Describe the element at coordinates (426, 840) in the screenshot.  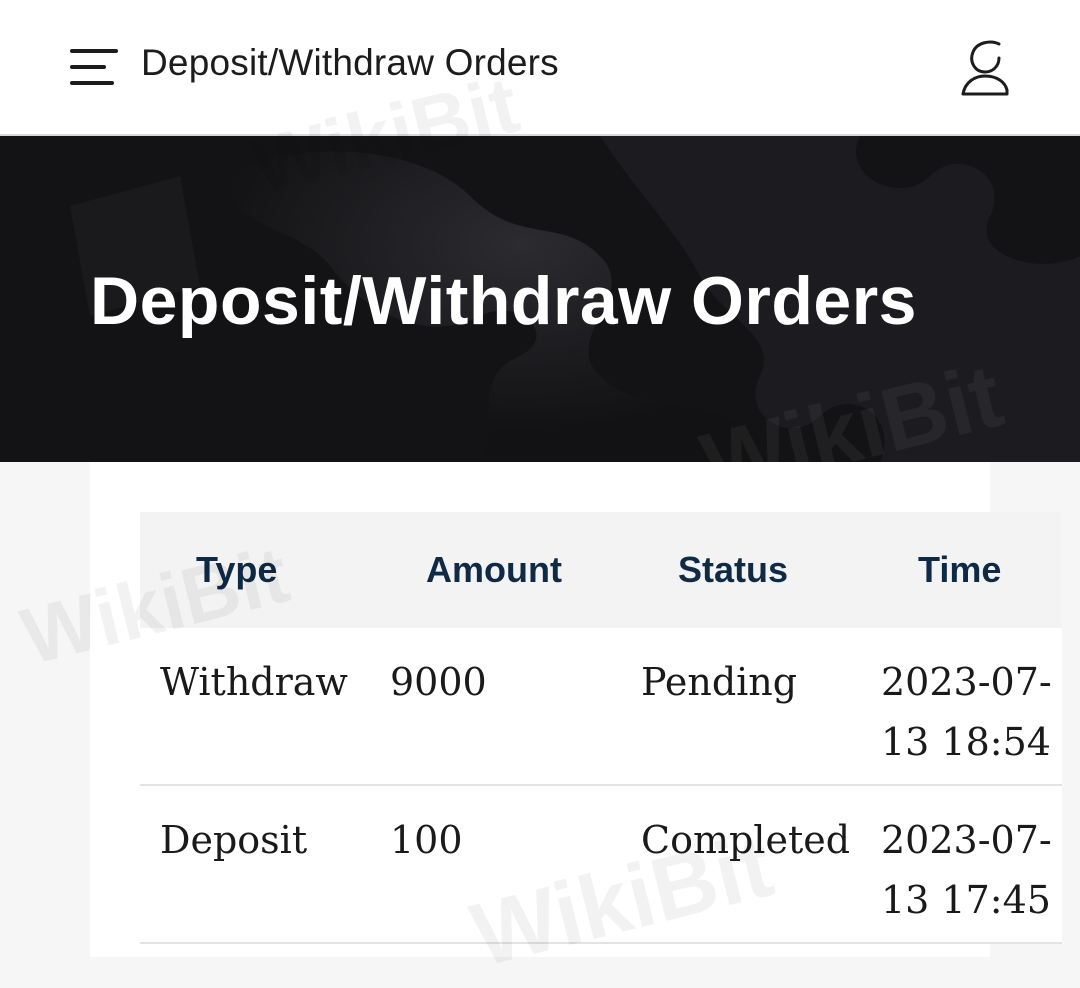
I see `cell-amount: 100` at that location.